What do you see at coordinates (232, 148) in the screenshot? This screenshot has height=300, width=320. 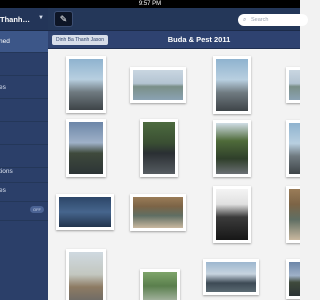 I see `photo-person-walking` at bounding box center [232, 148].